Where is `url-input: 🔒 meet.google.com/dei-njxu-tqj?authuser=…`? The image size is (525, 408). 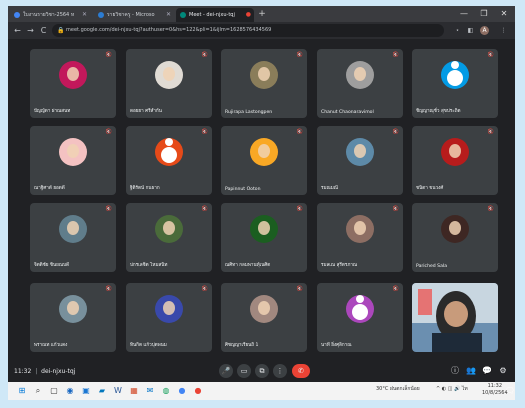 url-input: 🔒 meet.google.com/dei-njxu-tqj?authuser=… is located at coordinates (248, 30).